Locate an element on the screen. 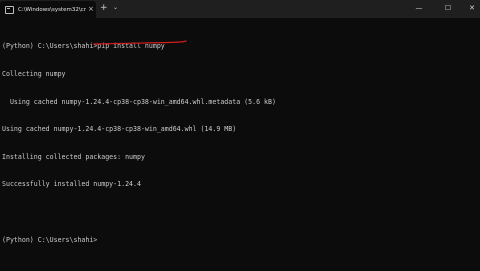 The image size is (480, 271). tab-title: C:\Windows\system32\cmd.e is located at coordinates (52, 9).